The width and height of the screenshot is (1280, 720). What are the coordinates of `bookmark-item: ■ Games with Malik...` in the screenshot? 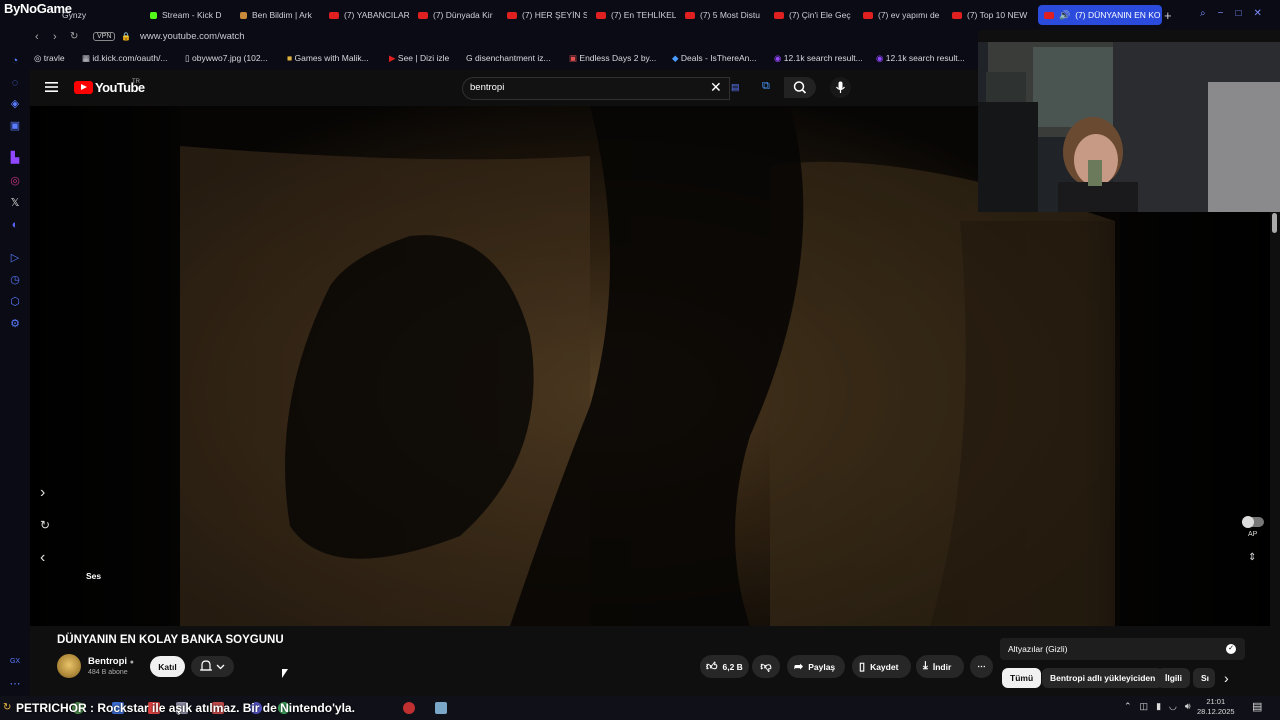 It's located at (328, 58).